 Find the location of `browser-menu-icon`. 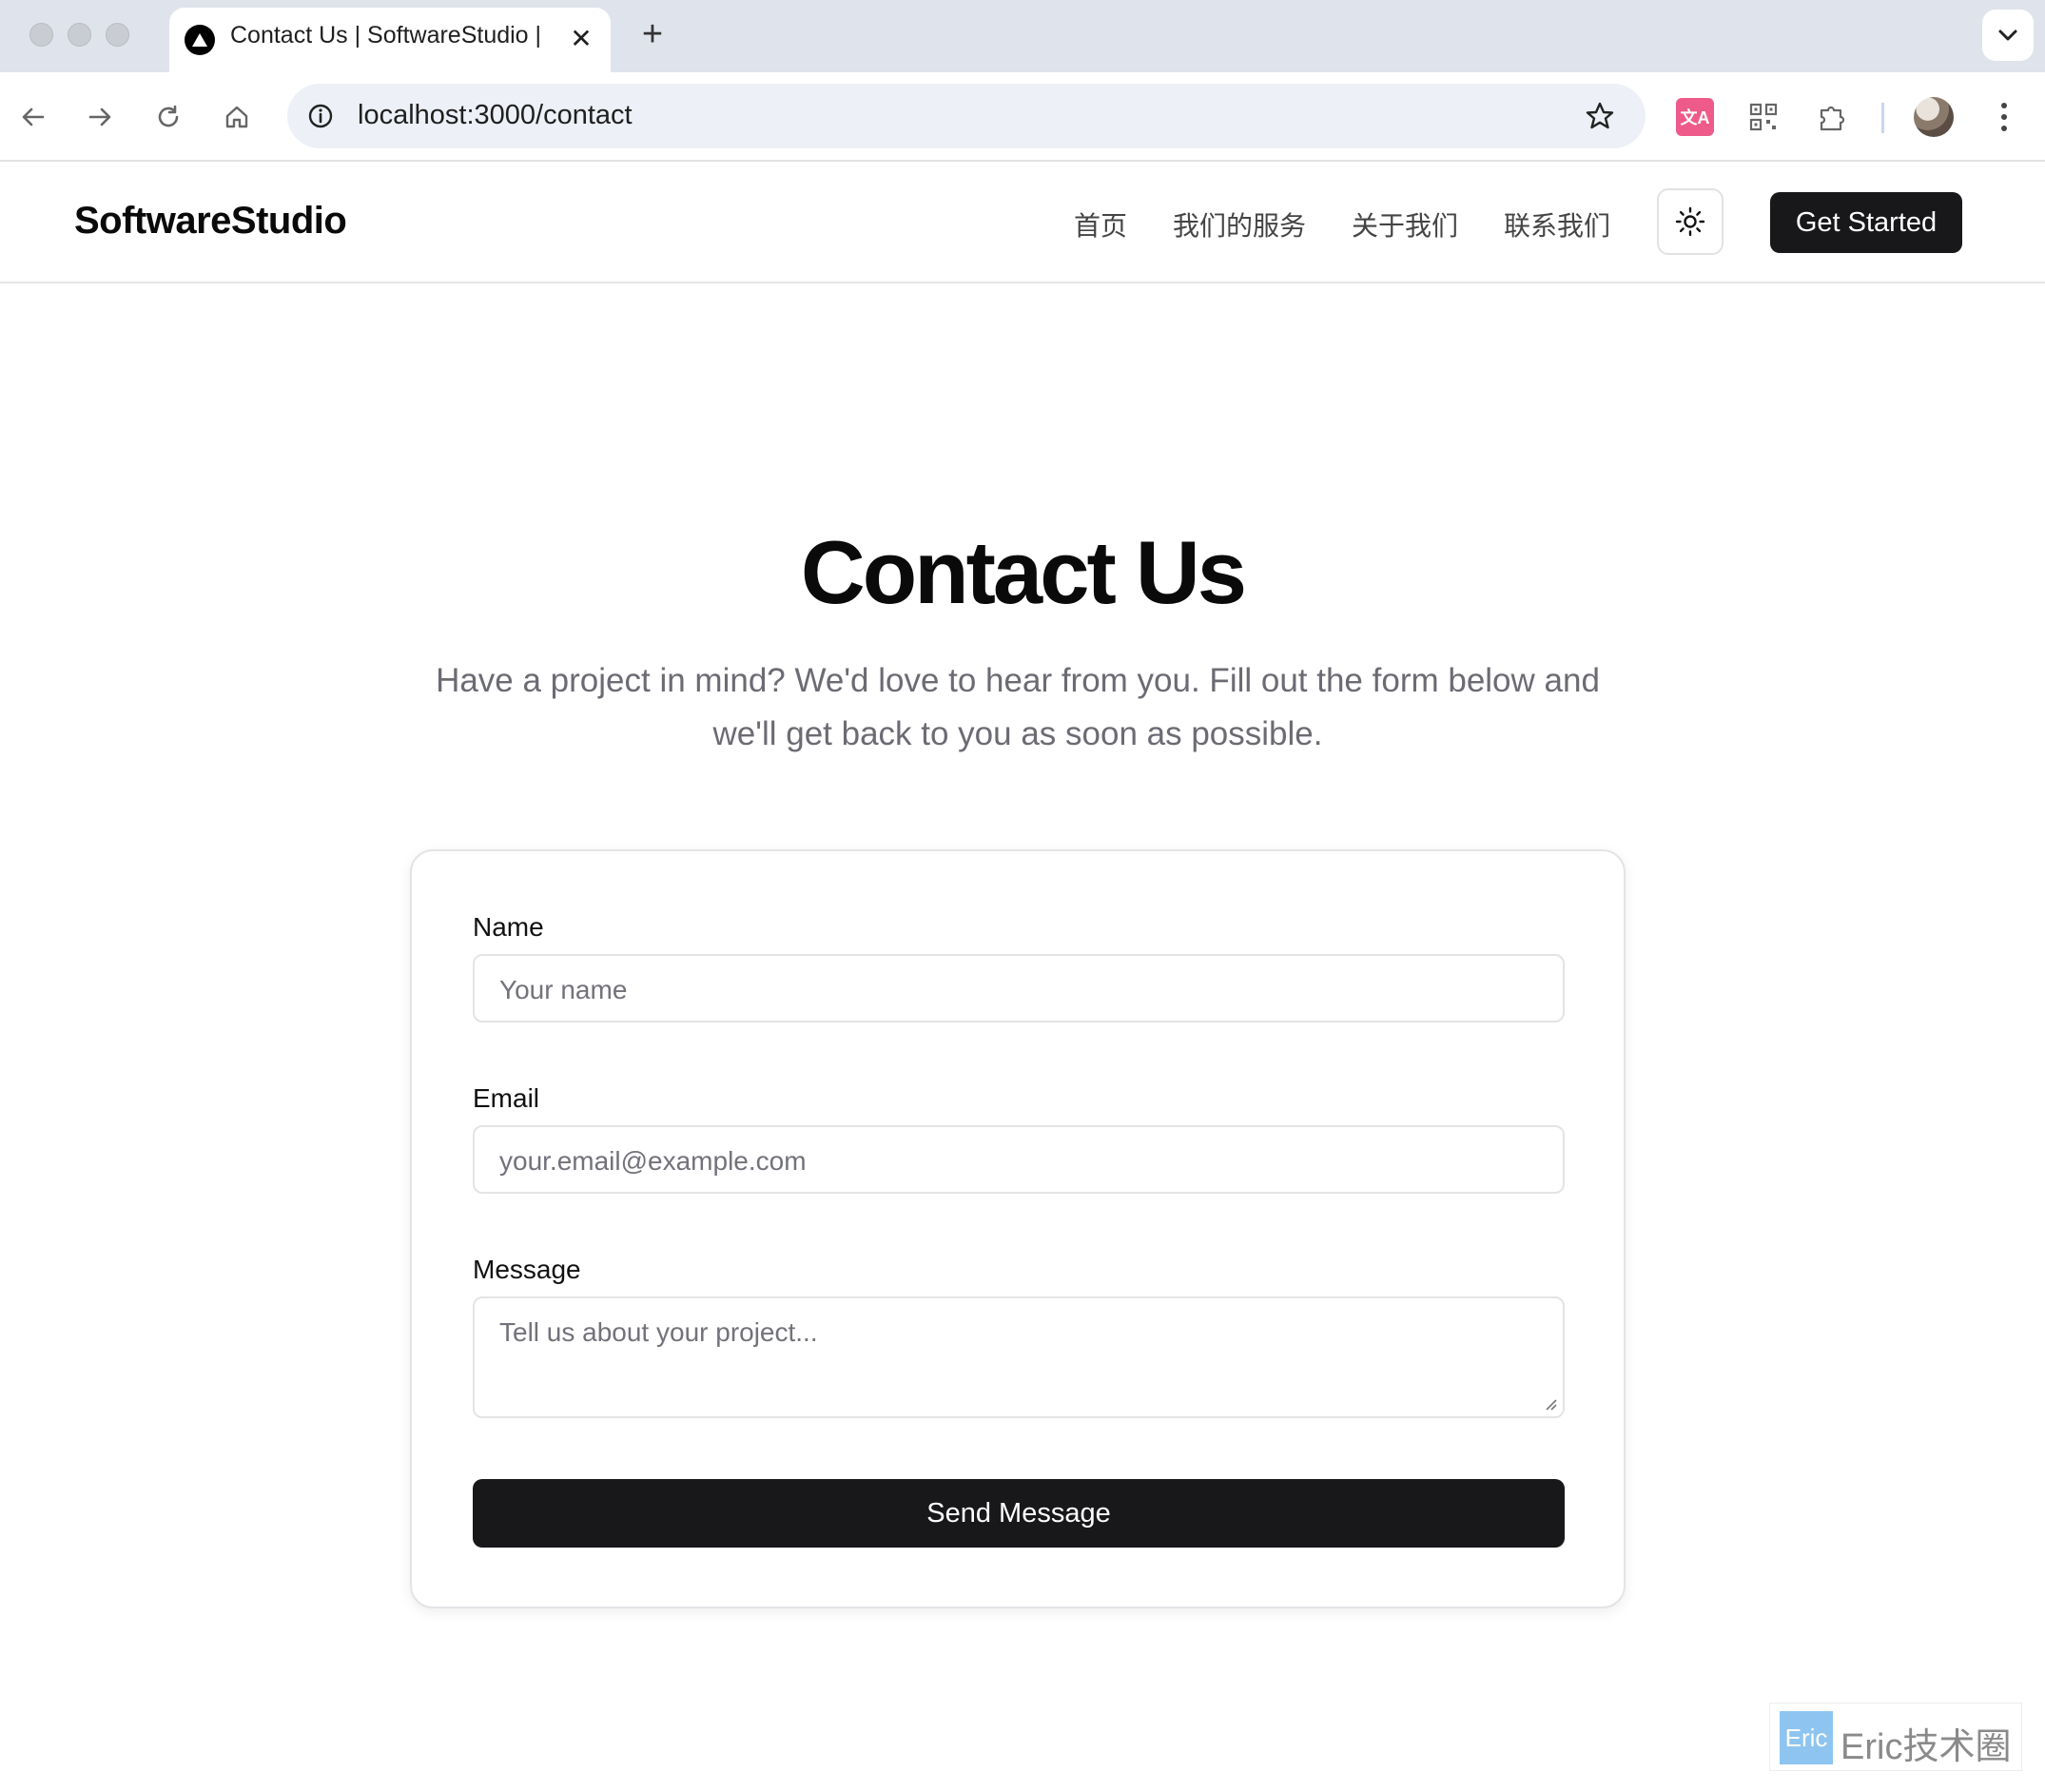

browser-menu-icon is located at coordinates (2004, 117).